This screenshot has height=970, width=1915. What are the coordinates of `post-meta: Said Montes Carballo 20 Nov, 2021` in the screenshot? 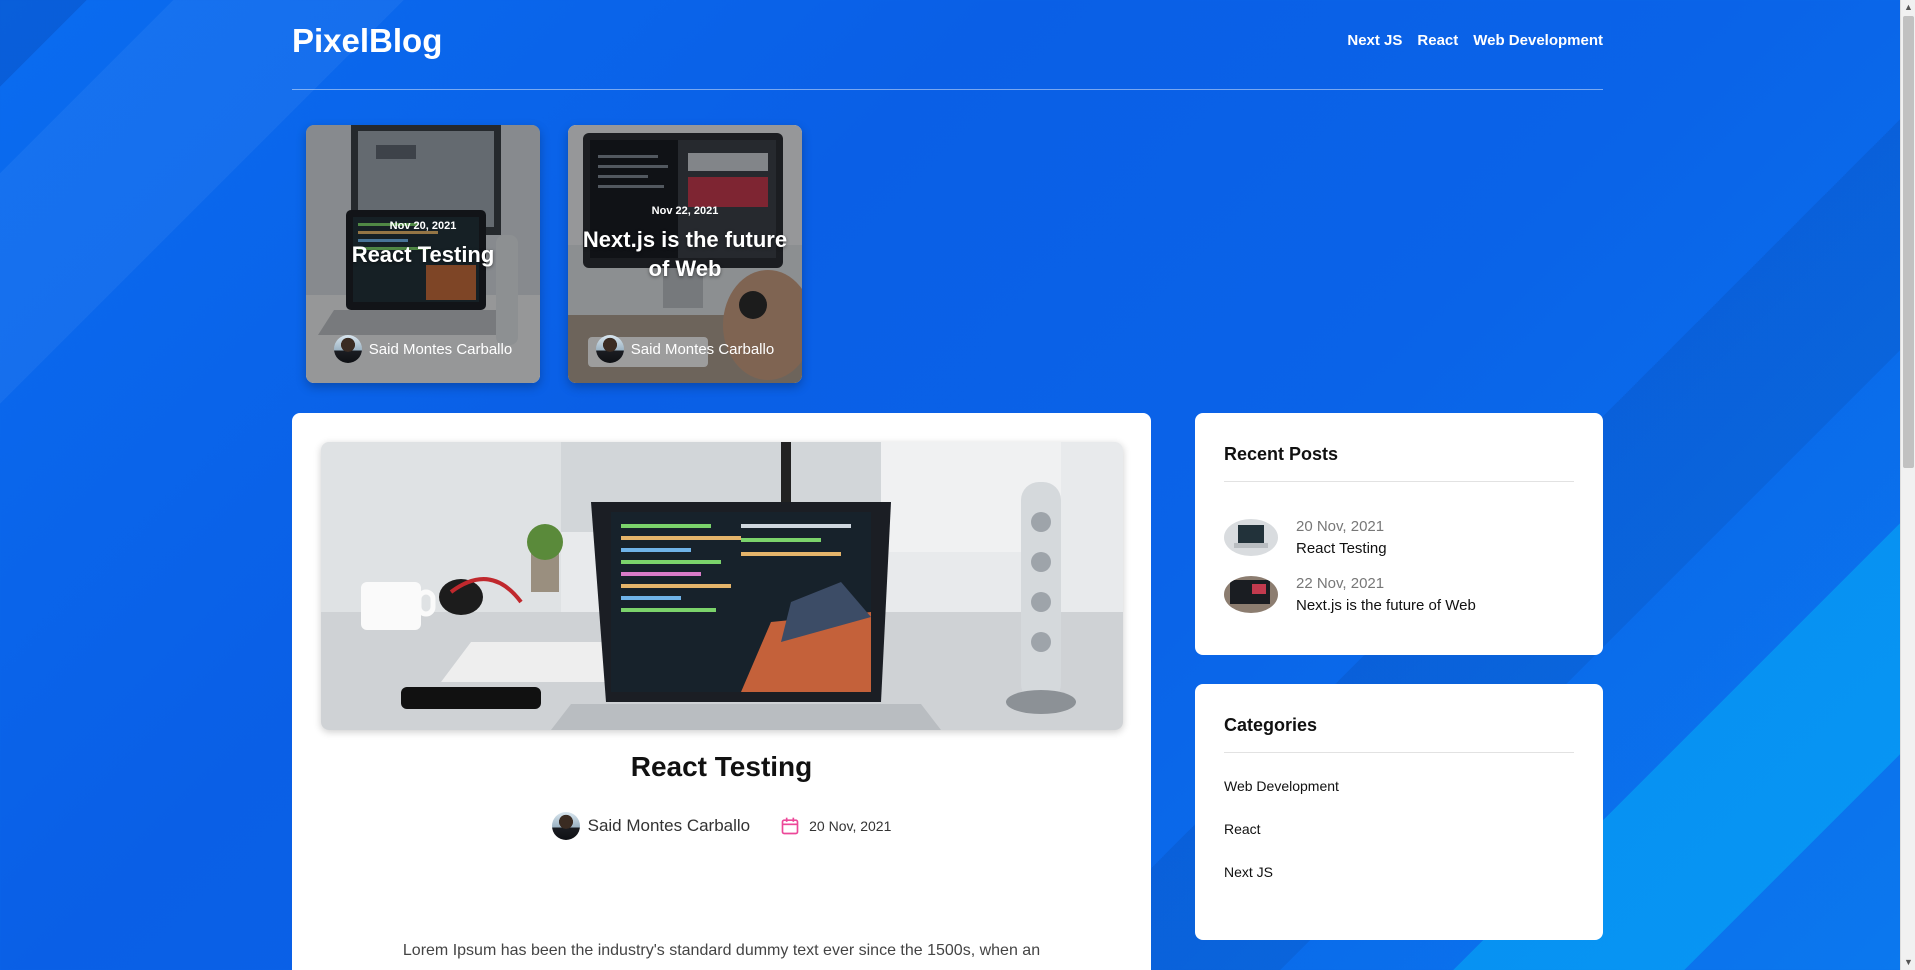 It's located at (721, 826).